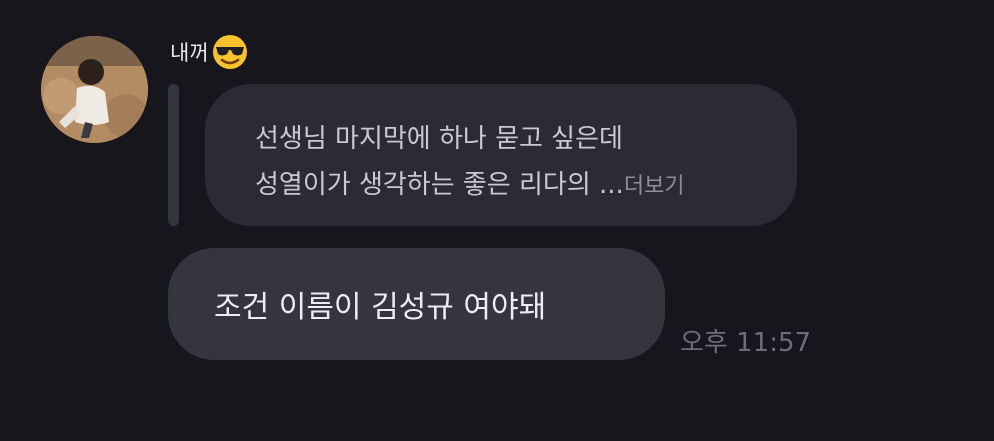 This screenshot has height=441, width=994. I want to click on sender-name: 내꺼, so click(189, 52).